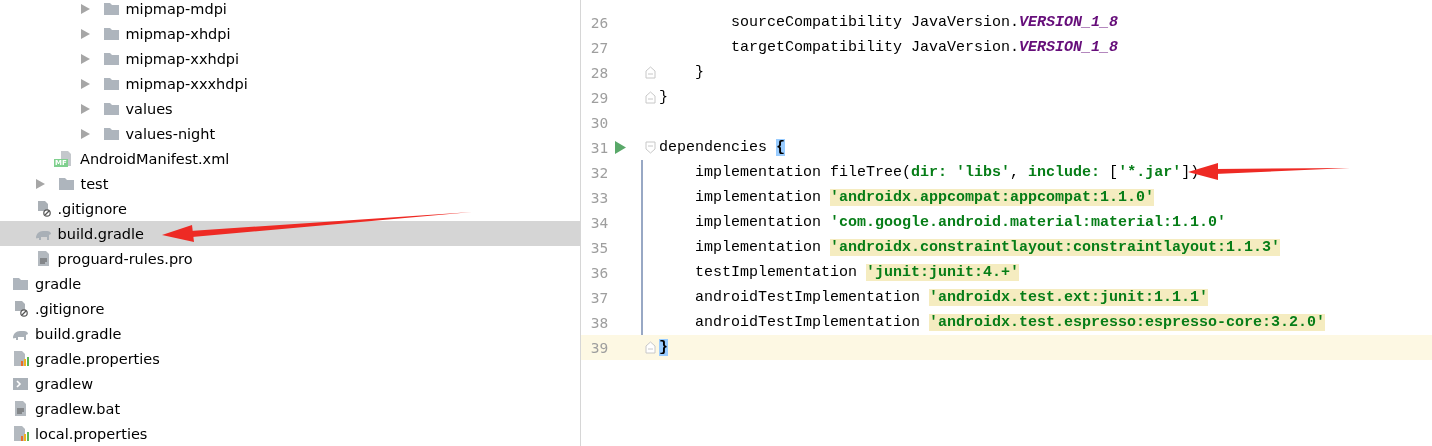 This screenshot has height=446, width=1432. Describe the element at coordinates (599, 297) in the screenshot. I see `line-number: 37` at that location.